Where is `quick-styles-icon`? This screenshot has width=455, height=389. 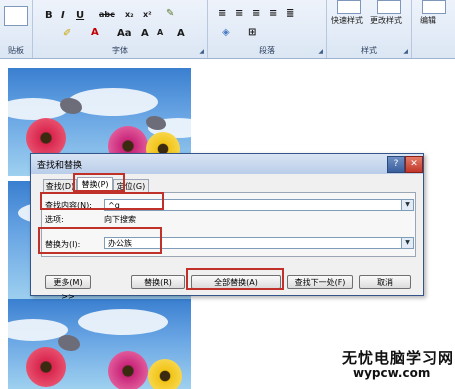
quick-styles-icon is located at coordinates (349, 7).